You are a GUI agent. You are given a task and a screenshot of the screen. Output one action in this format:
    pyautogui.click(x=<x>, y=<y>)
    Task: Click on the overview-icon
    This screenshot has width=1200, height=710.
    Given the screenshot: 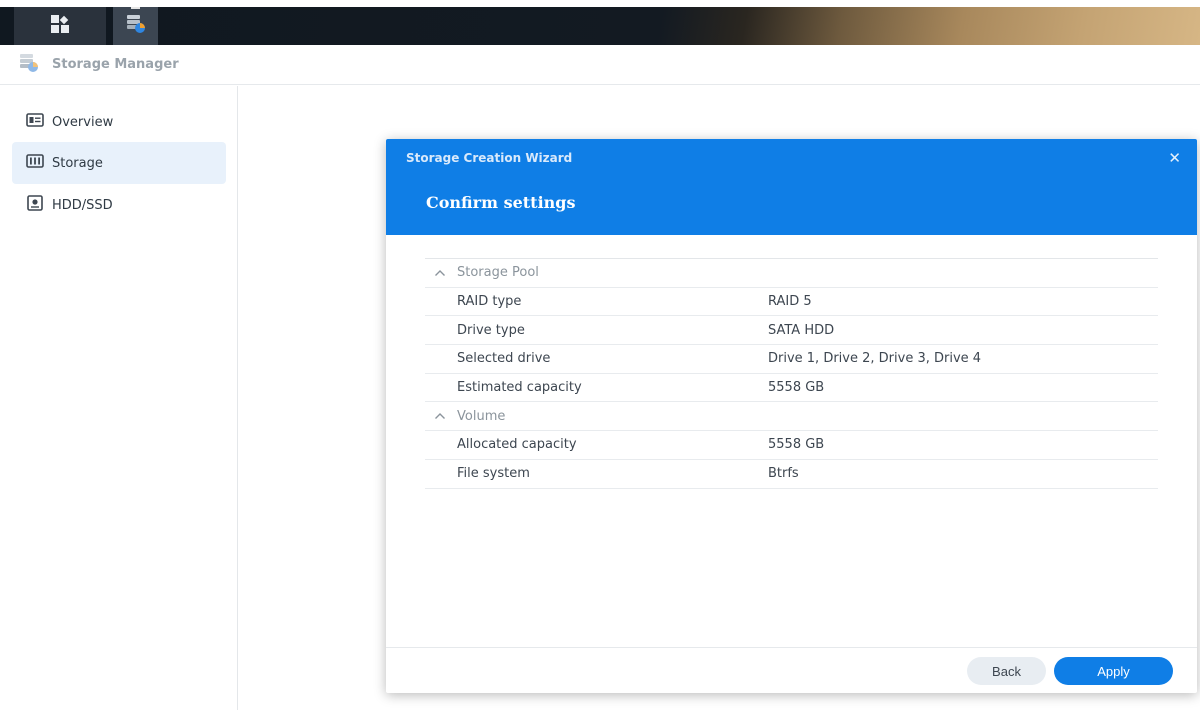 What is the action you would take?
    pyautogui.click(x=35, y=122)
    